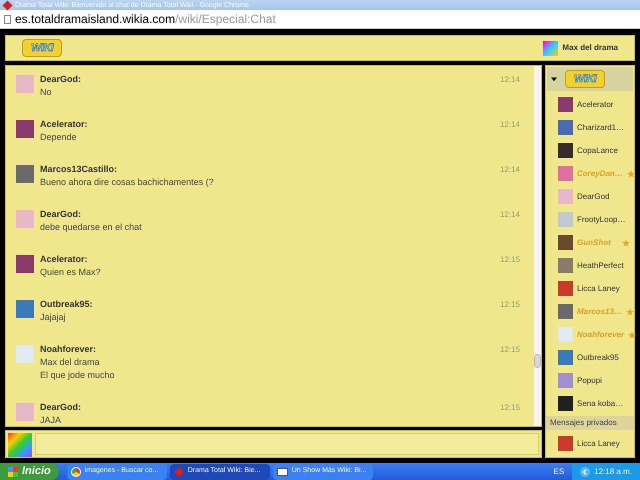 This screenshot has height=480, width=640. I want to click on message-input, so click(287, 444).